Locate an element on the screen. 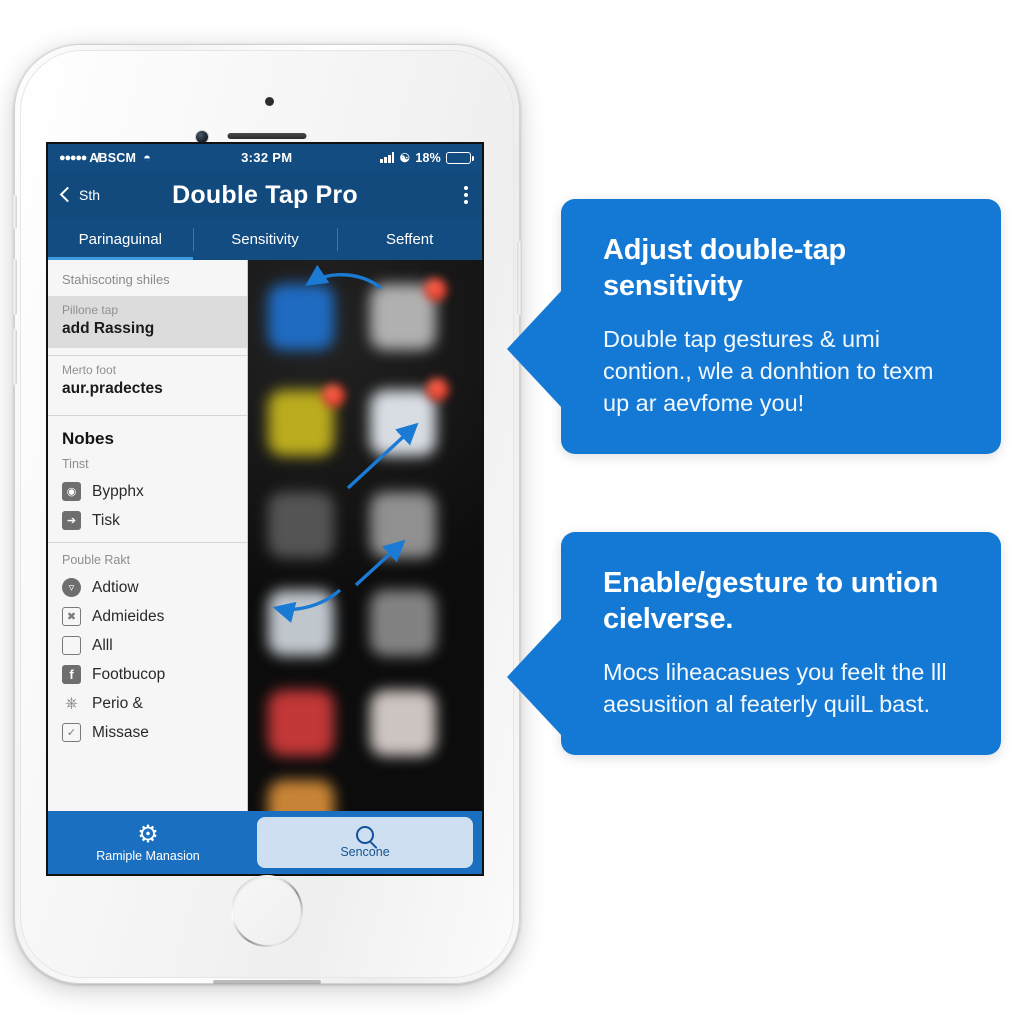 This screenshot has height=1024, width=1024. back-button: Sth is located at coordinates (80, 194).